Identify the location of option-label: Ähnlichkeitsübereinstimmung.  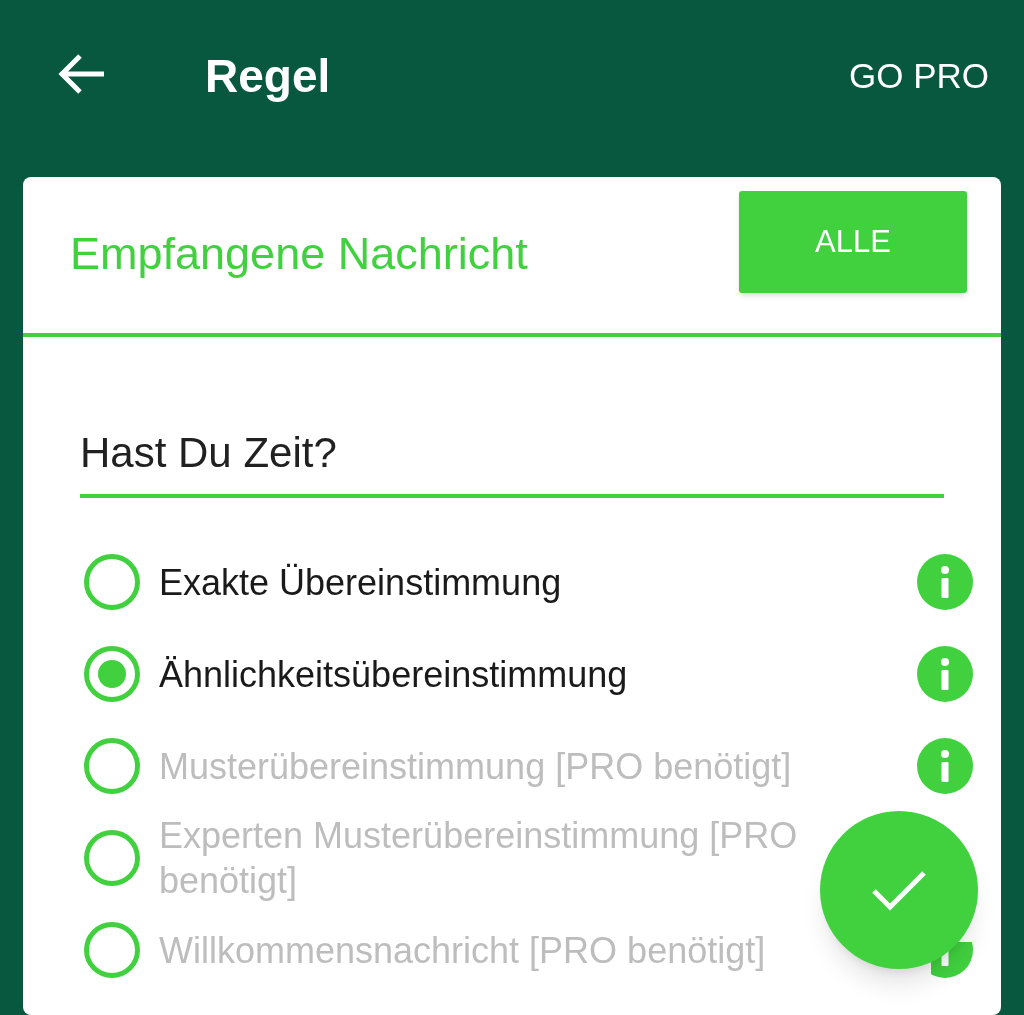
(394, 674).